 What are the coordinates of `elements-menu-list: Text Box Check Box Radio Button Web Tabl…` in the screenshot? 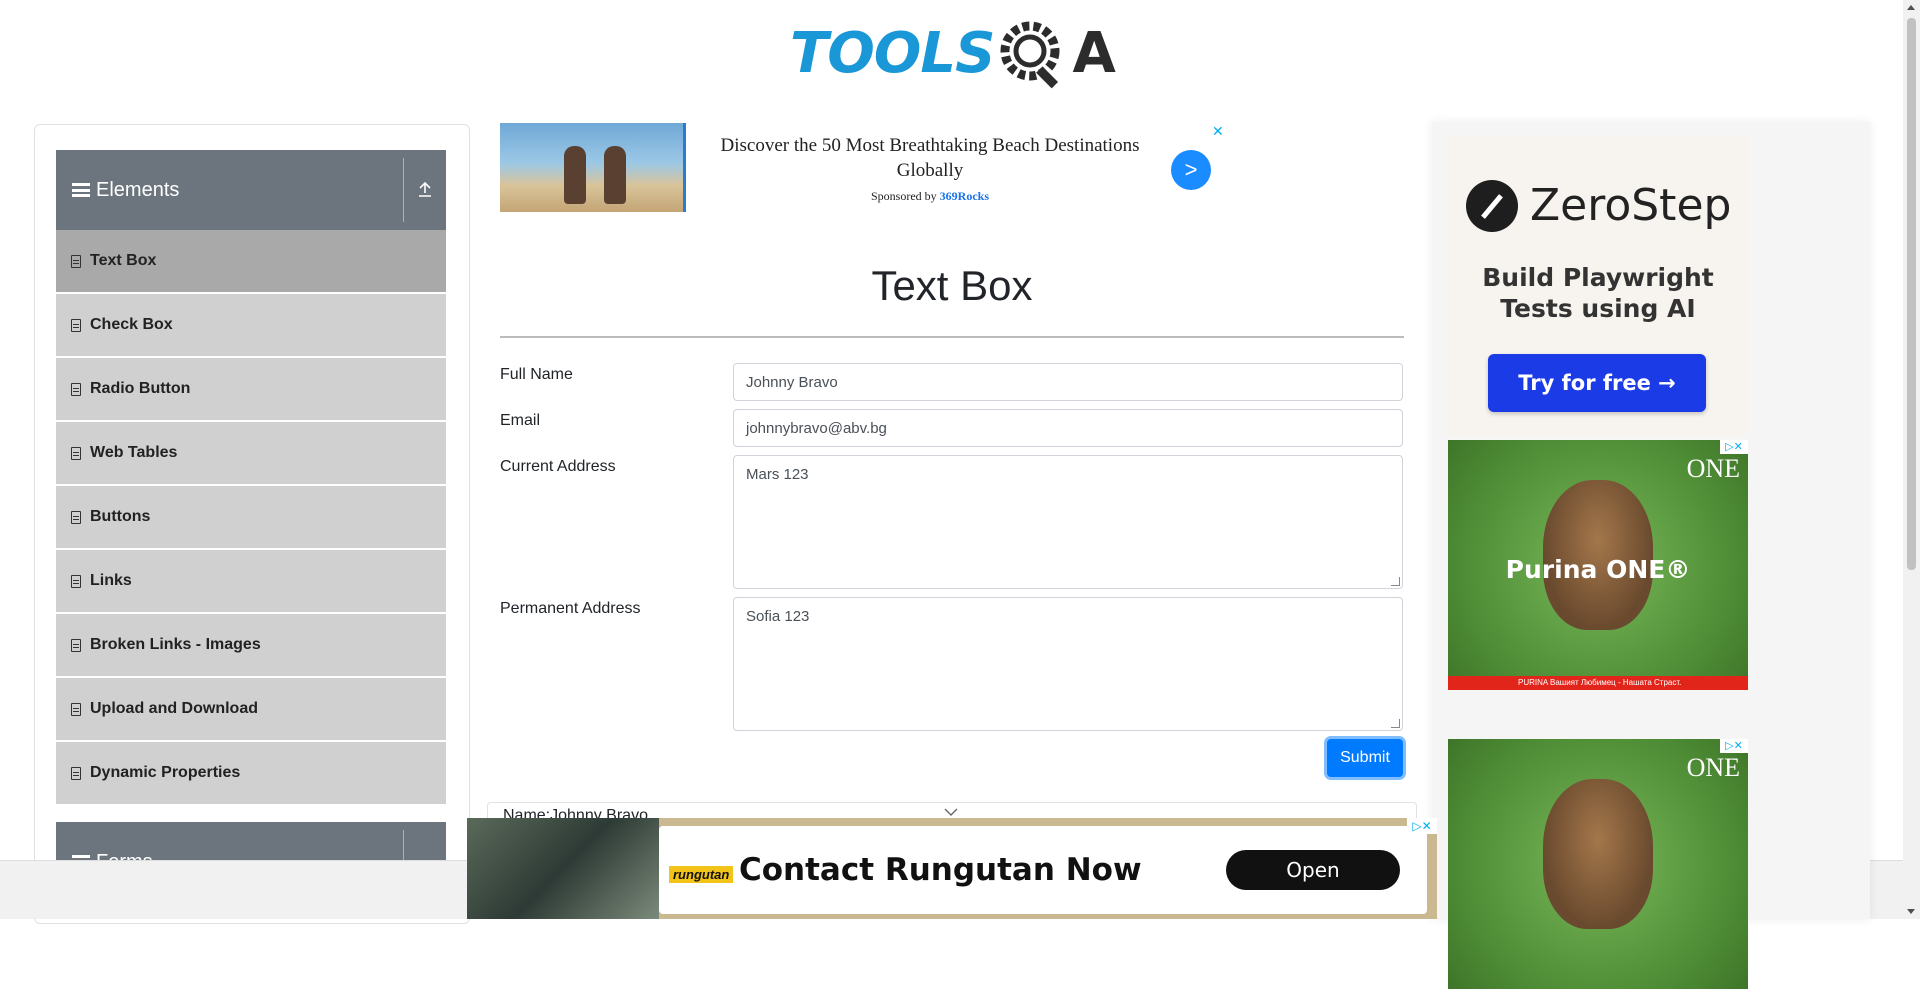 It's located at (251, 518).